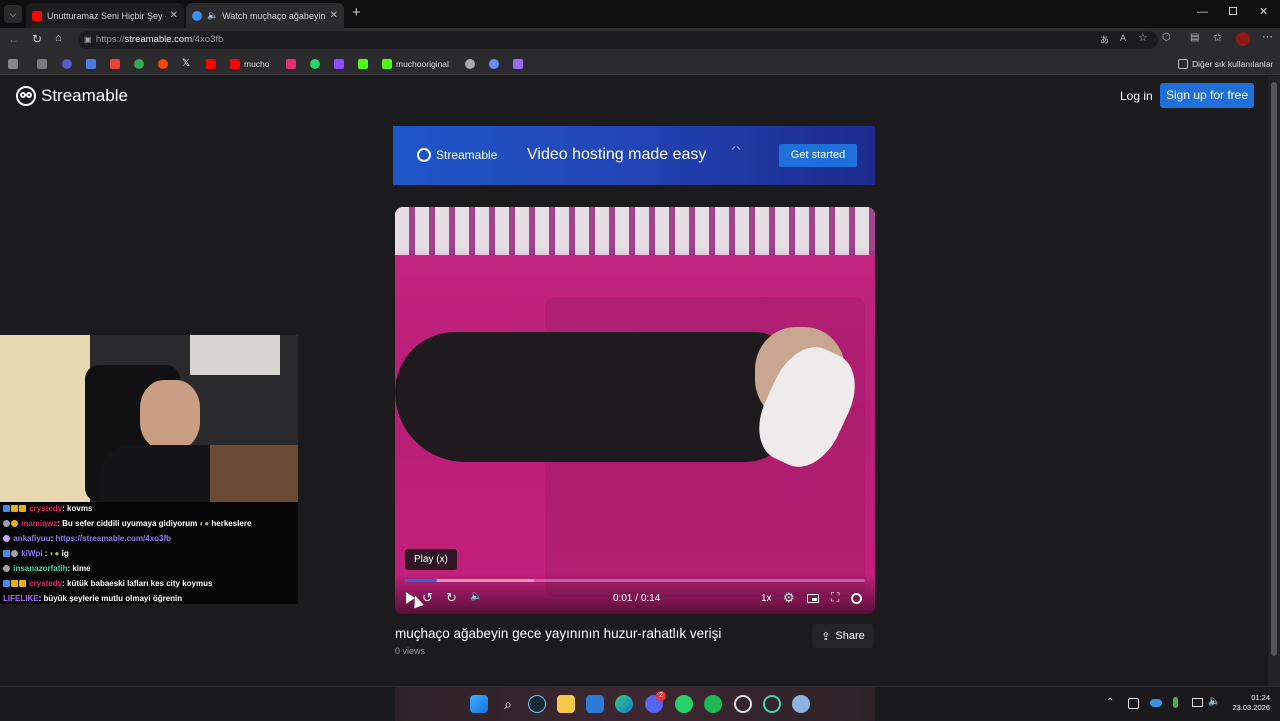 This screenshot has height=721, width=1280. What do you see at coordinates (1217, 37) in the screenshot?
I see `favorites-icon: ✩` at bounding box center [1217, 37].